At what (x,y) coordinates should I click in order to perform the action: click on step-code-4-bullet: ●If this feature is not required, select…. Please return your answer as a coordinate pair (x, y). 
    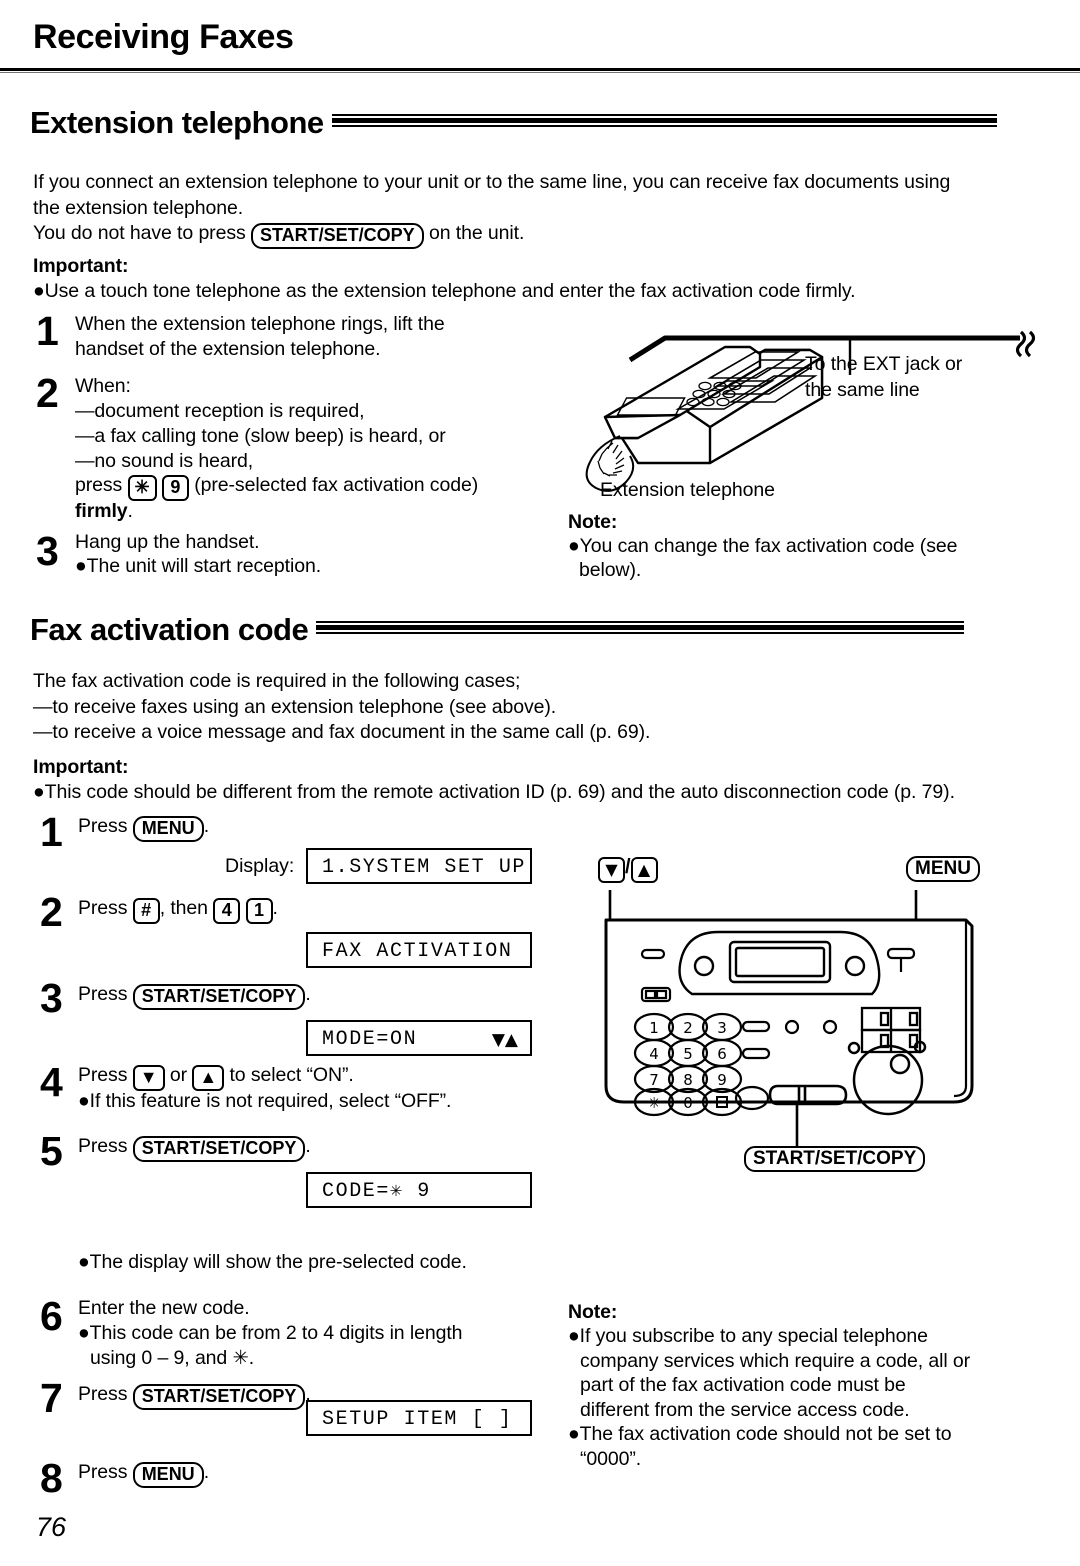
    Looking at the image, I should click on (265, 1101).